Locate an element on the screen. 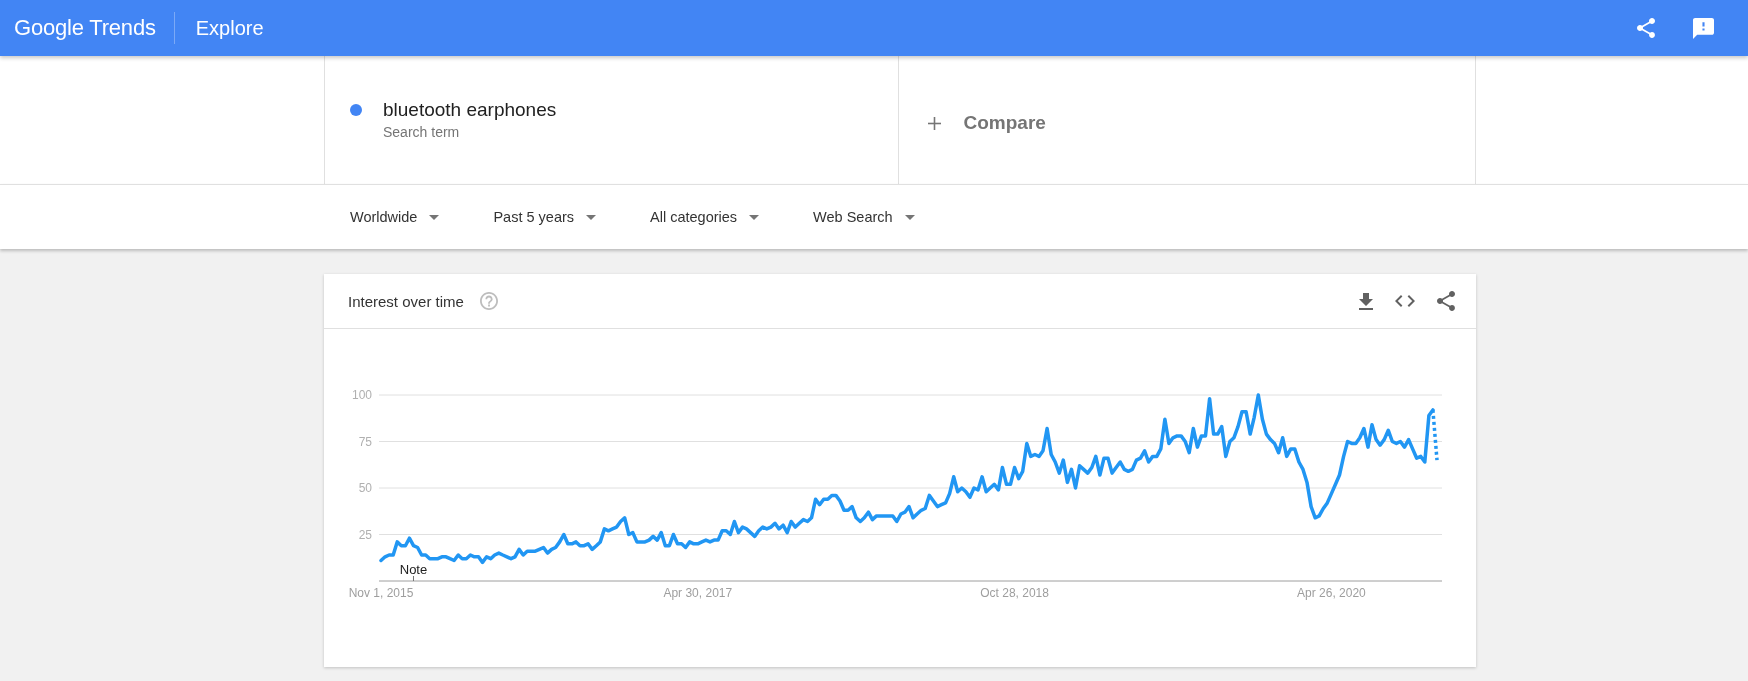 This screenshot has height=681, width=1748. filter-dropdown: Web Search is located at coordinates (864, 217).